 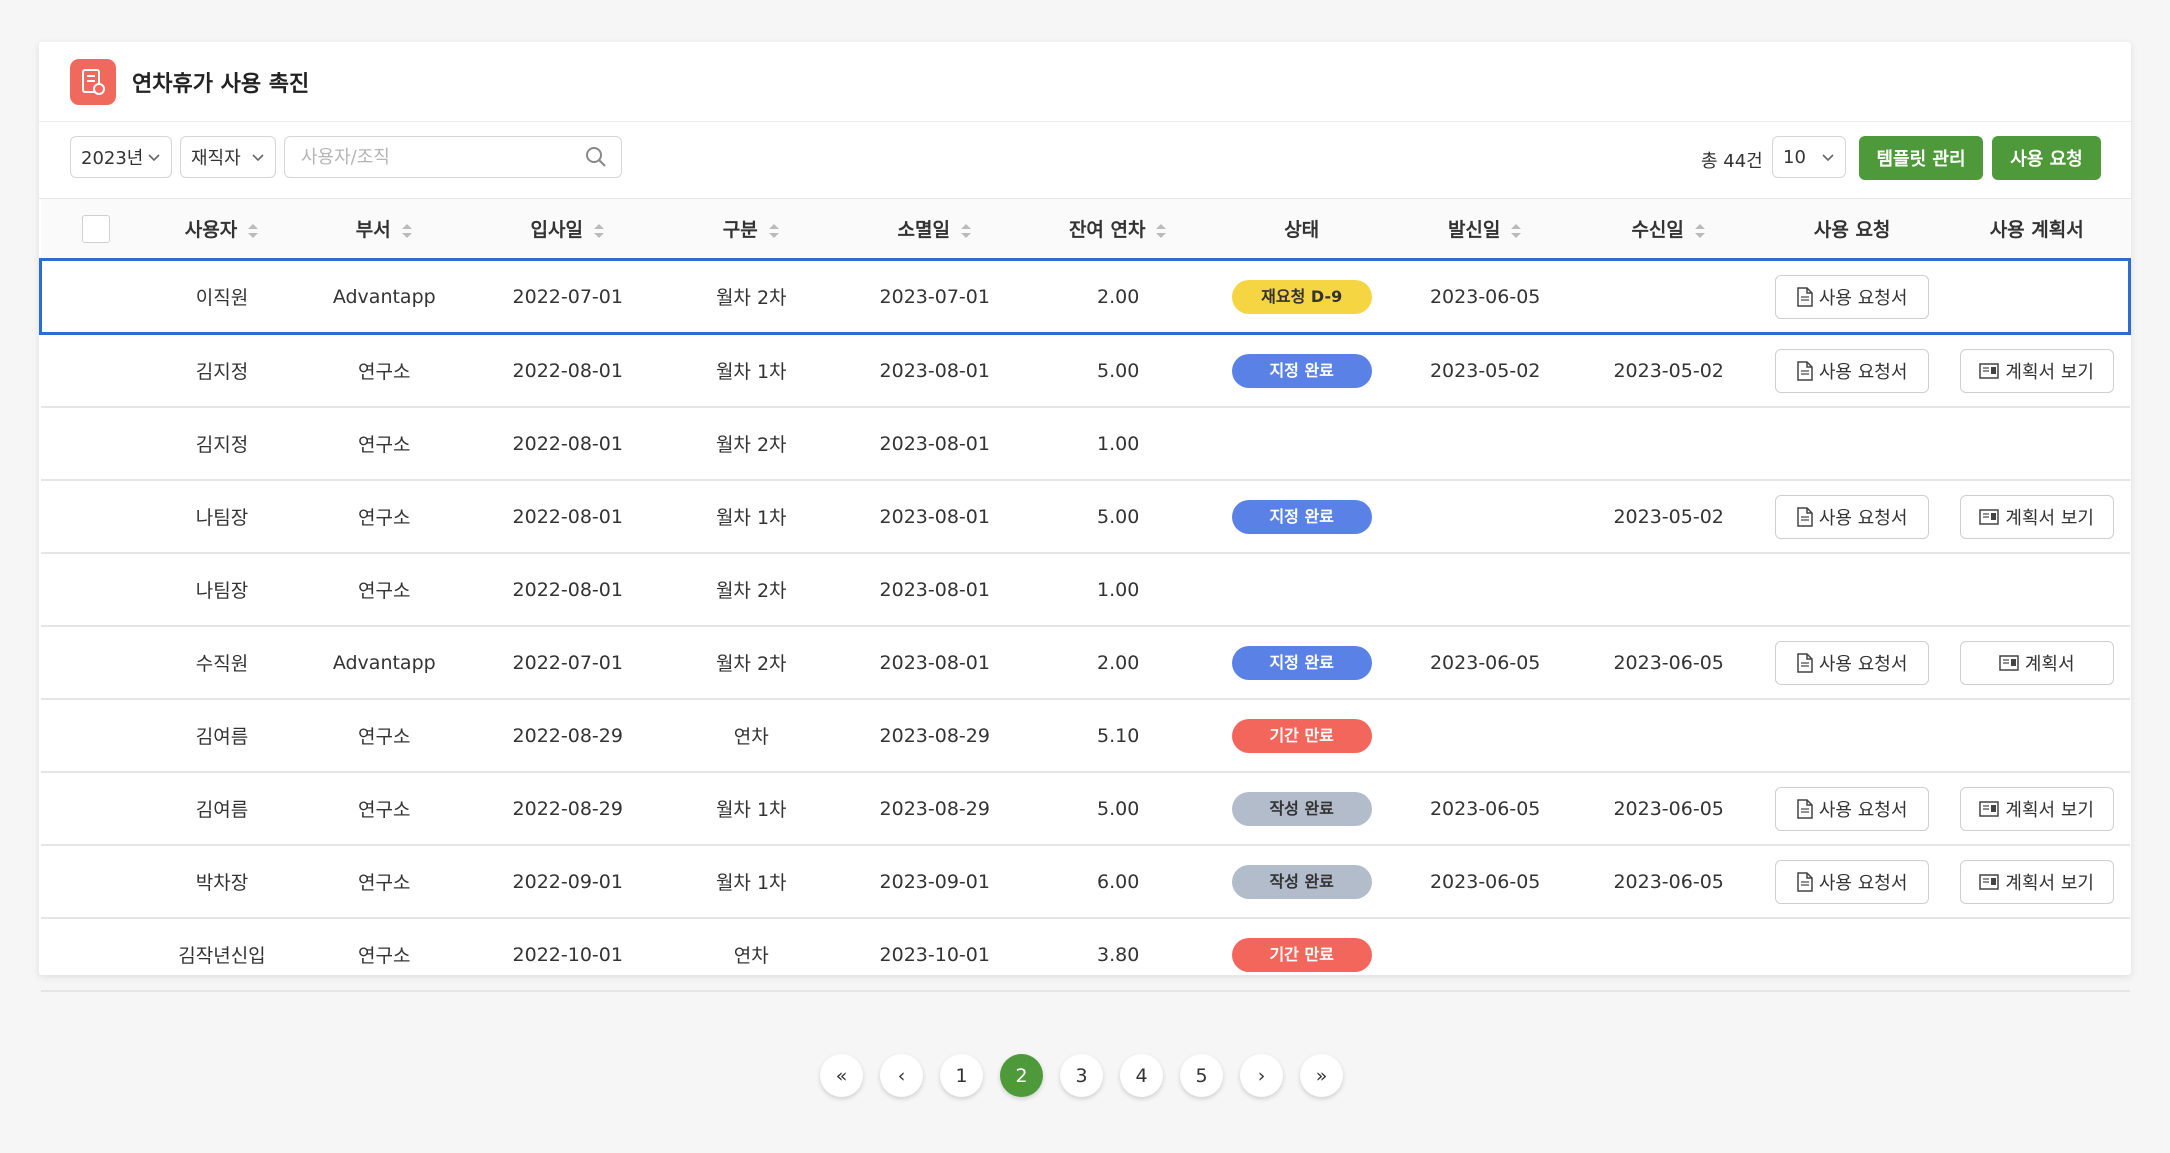 What do you see at coordinates (1485, 517) in the screenshot?
I see `cell-sent-date` at bounding box center [1485, 517].